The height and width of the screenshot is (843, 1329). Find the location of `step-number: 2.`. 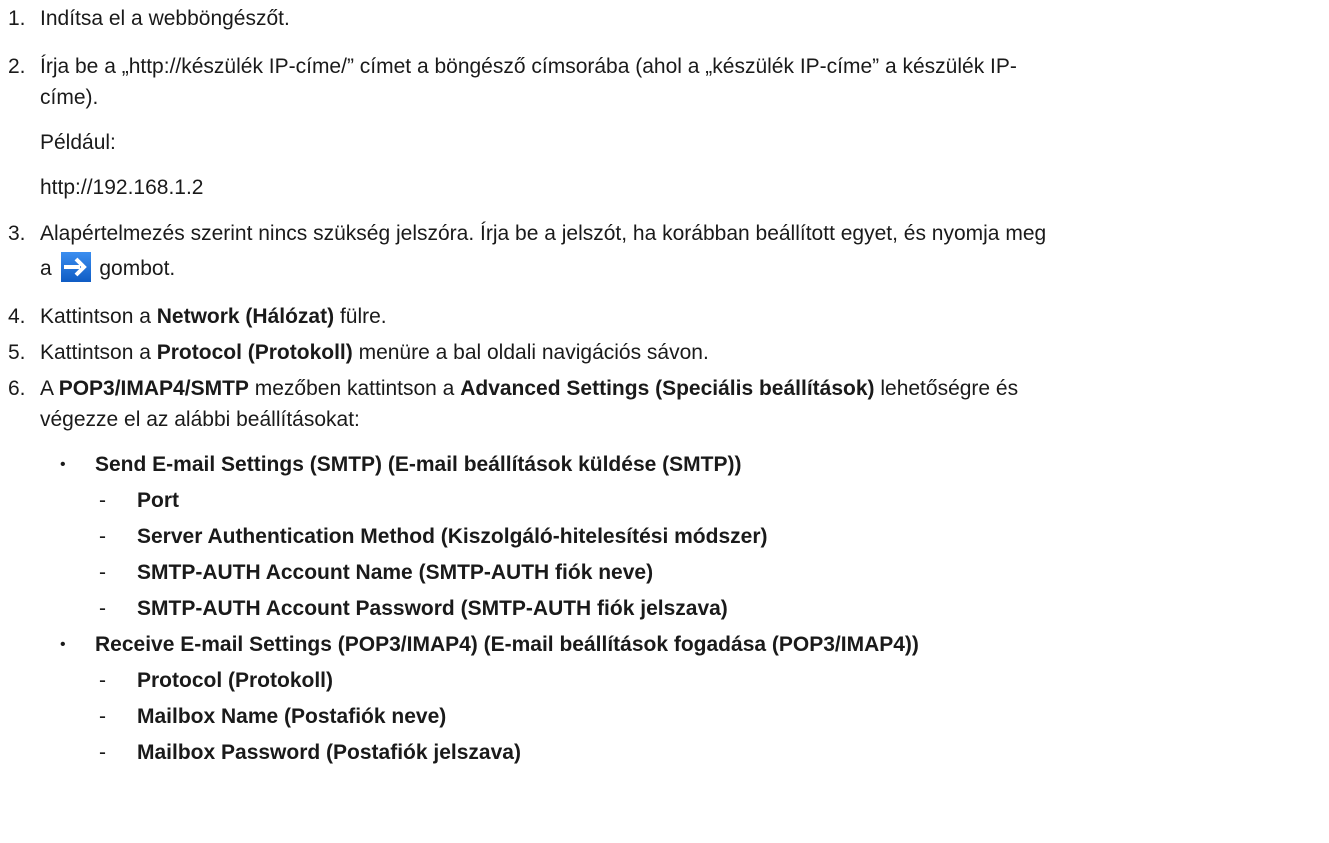

step-number: 2. is located at coordinates (17, 66).